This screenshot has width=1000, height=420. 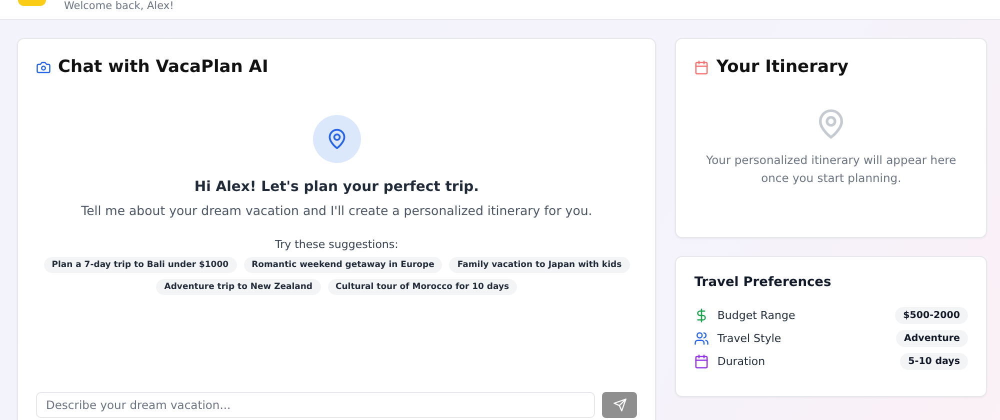 What do you see at coordinates (756, 315) in the screenshot?
I see `preference-label: Budget Range` at bounding box center [756, 315].